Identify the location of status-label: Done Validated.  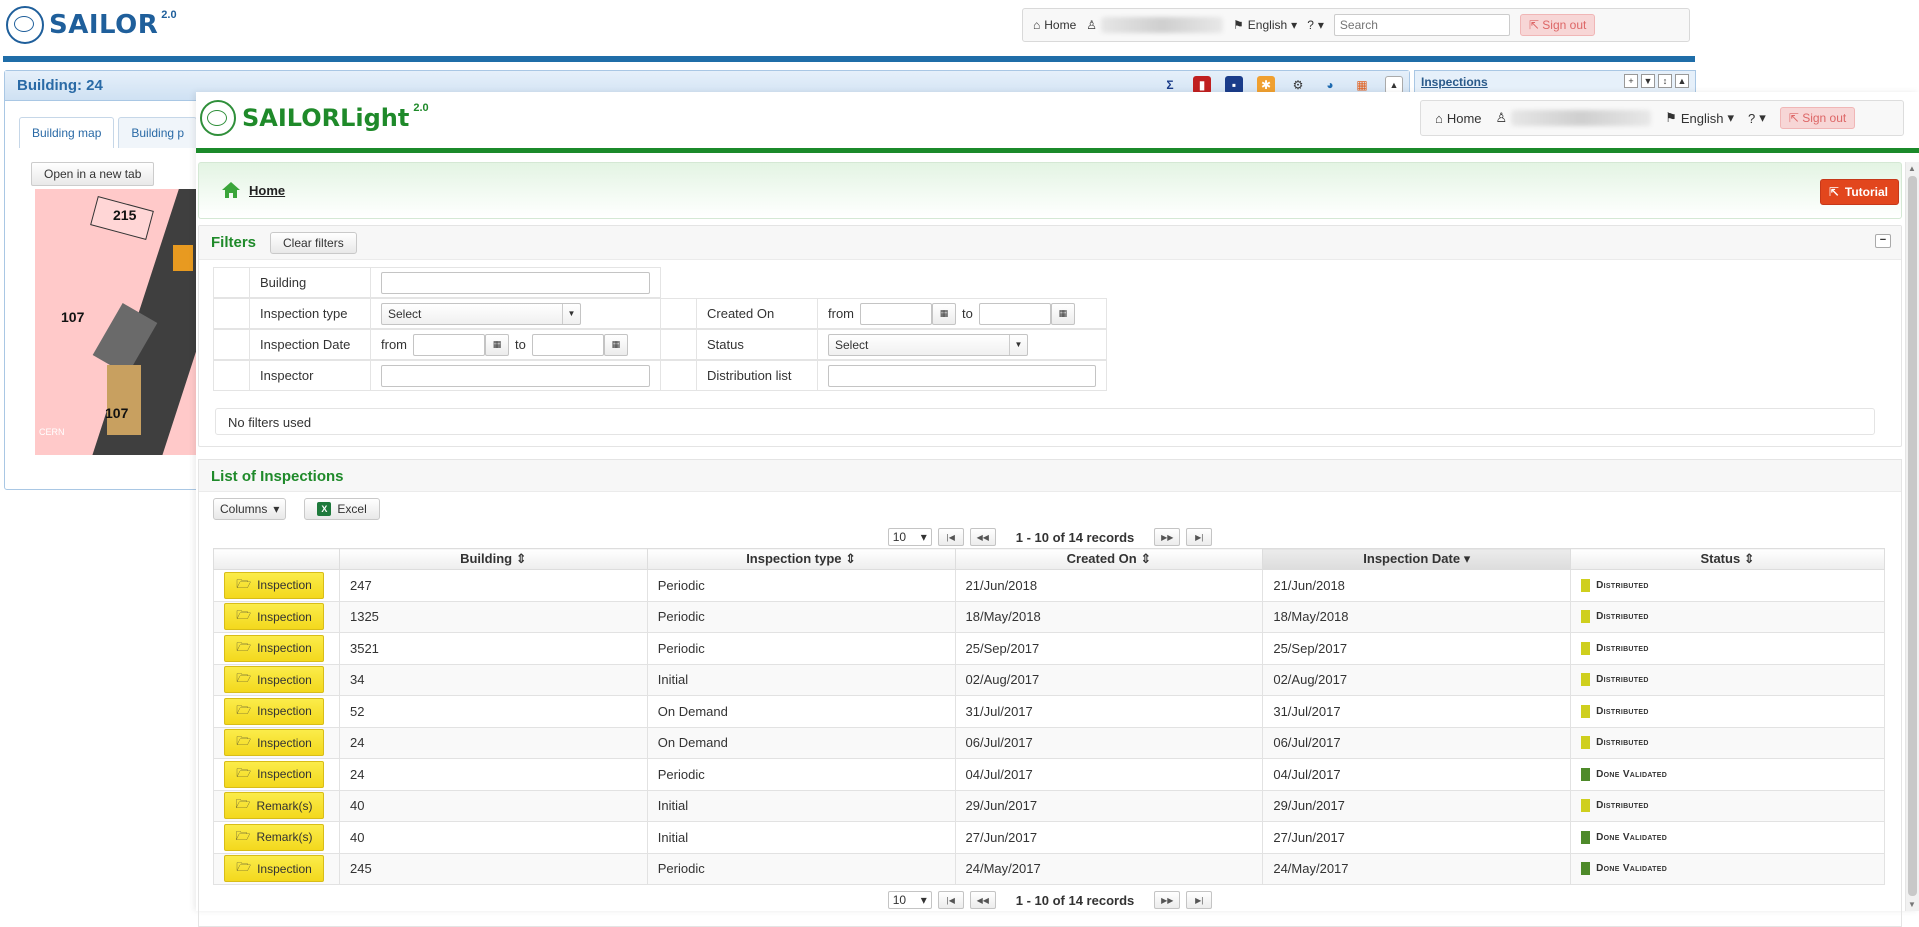
(1632, 837).